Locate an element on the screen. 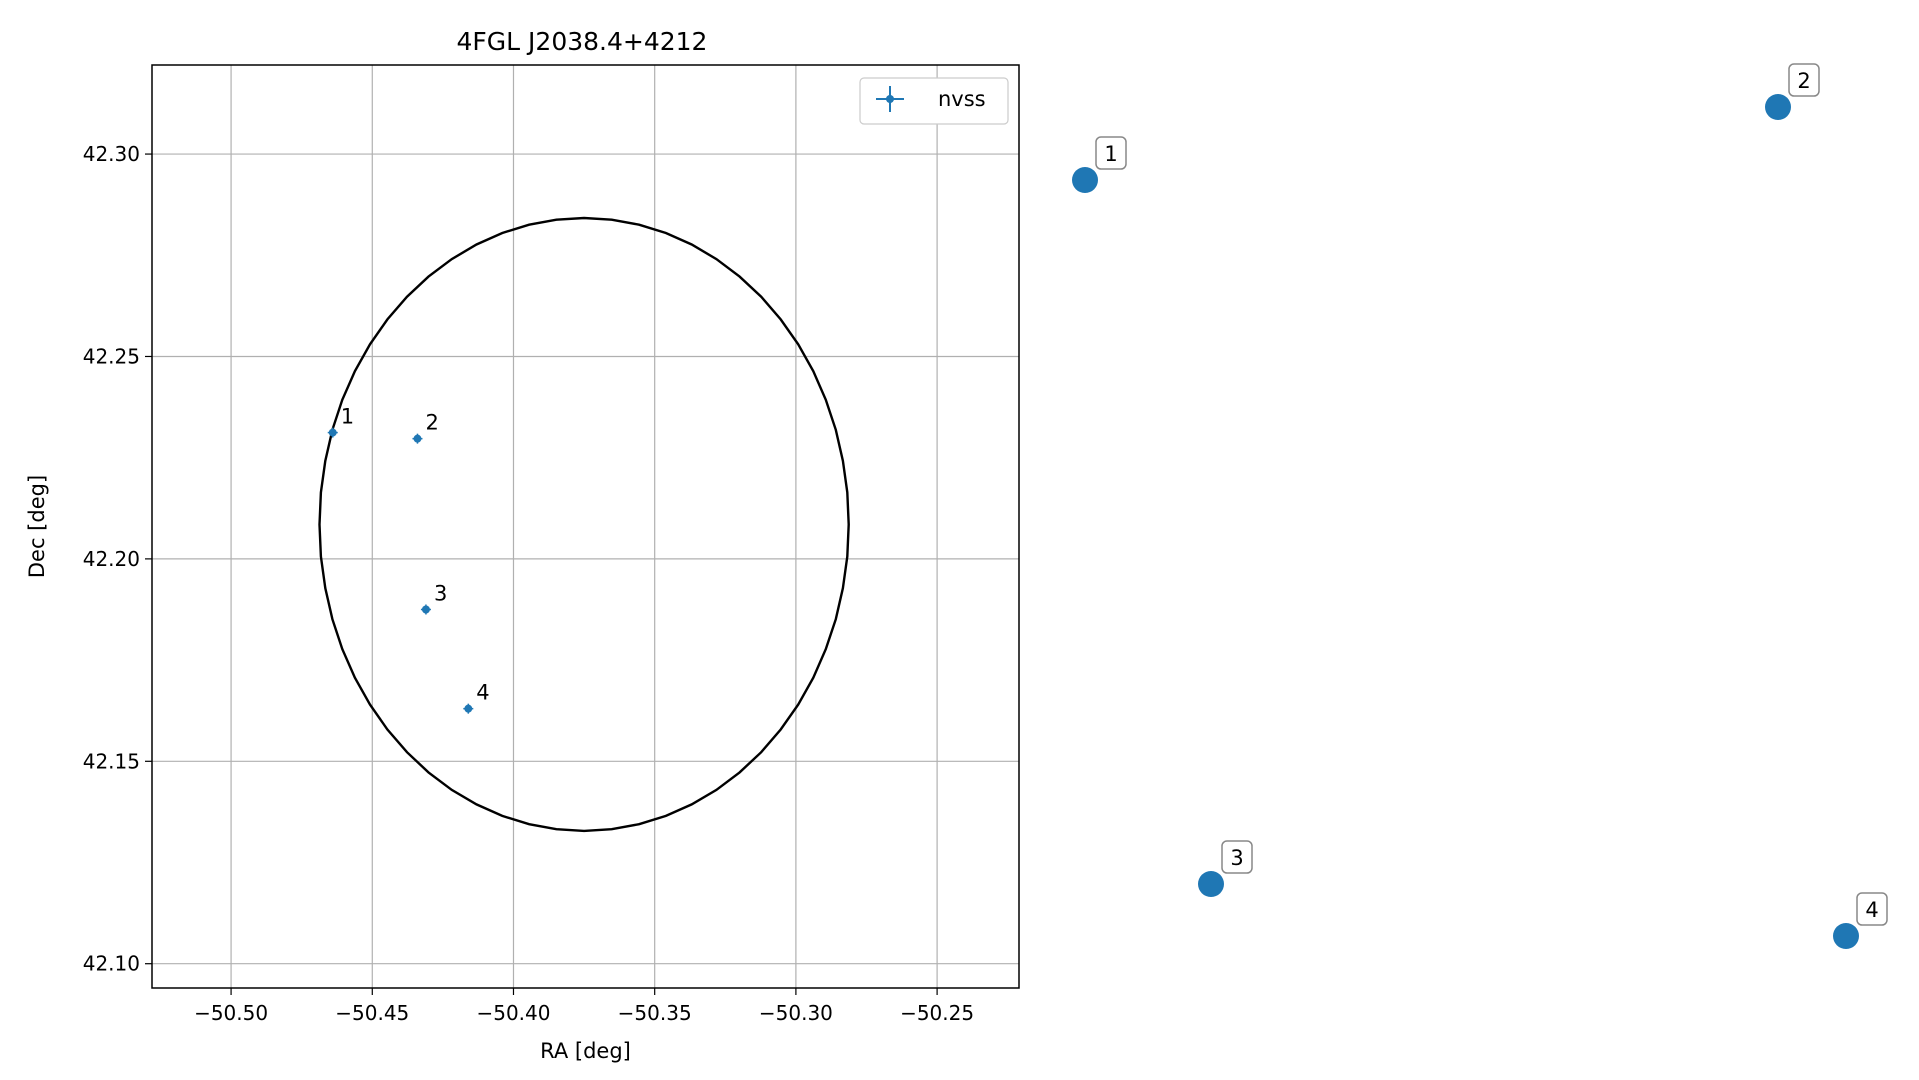 This screenshot has width=1919, height=1080. chart-title: 4FGL J2038.4+4212 is located at coordinates (582, 41).